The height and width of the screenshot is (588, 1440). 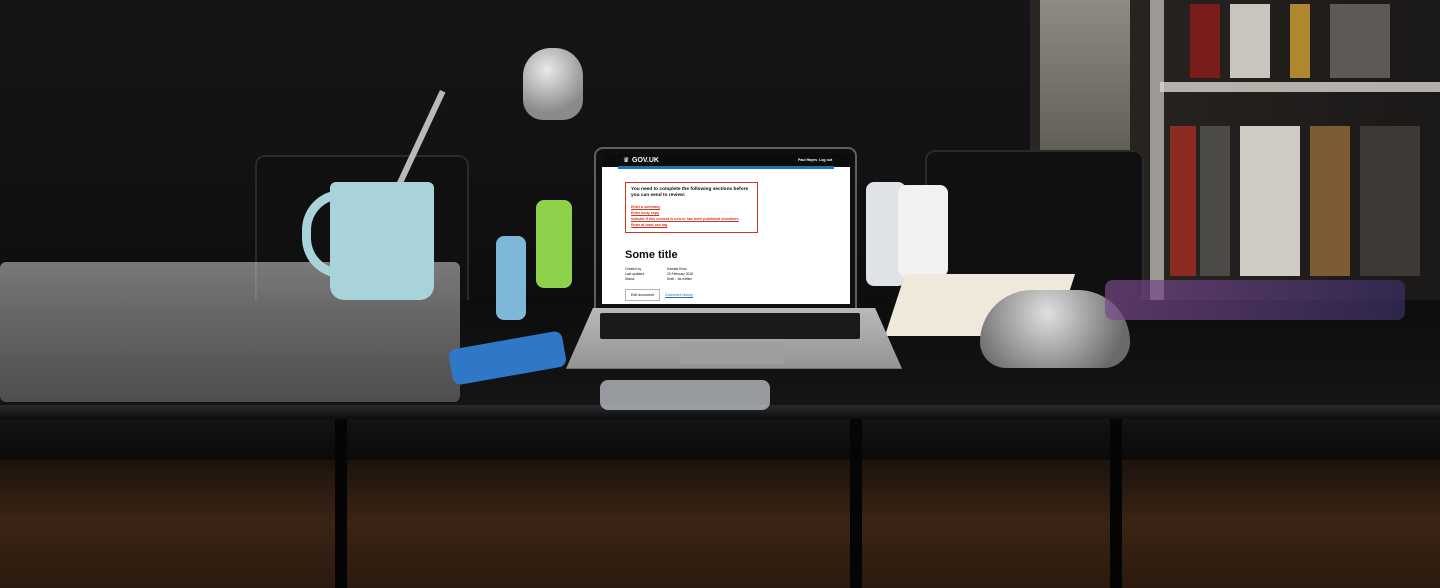 What do you see at coordinates (635, 274) in the screenshot?
I see `meta-label-last-updated: Last updated` at bounding box center [635, 274].